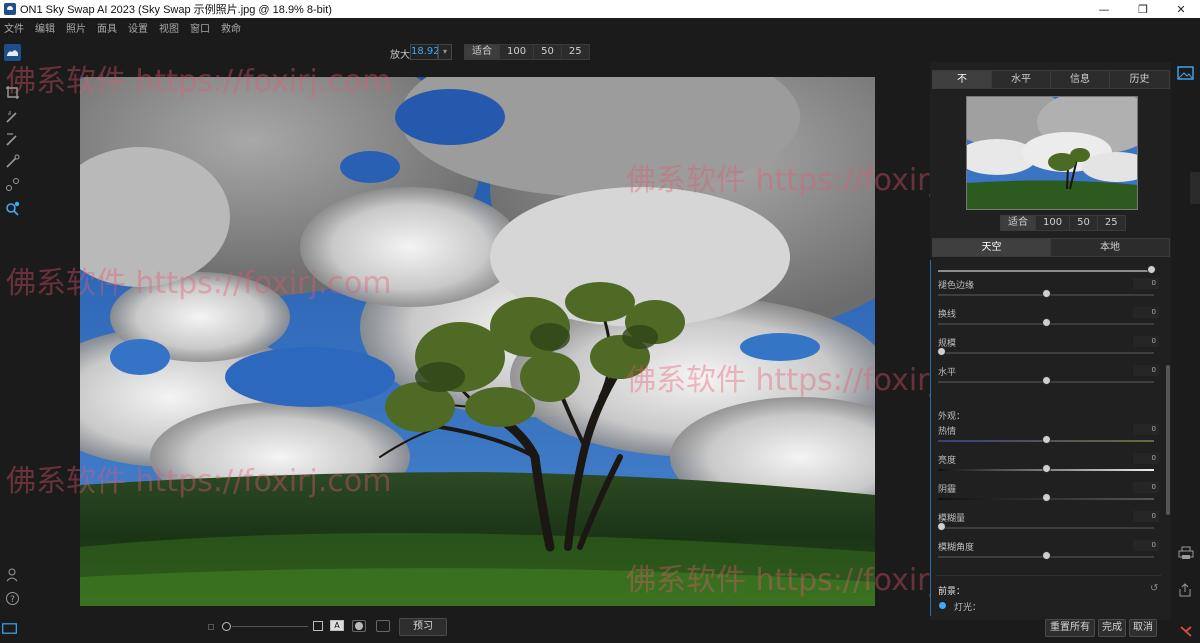 Image resolution: width=1200 pixels, height=643 pixels. I want to click on slider-row-warmth: 热情 0, so click(1048, 438).